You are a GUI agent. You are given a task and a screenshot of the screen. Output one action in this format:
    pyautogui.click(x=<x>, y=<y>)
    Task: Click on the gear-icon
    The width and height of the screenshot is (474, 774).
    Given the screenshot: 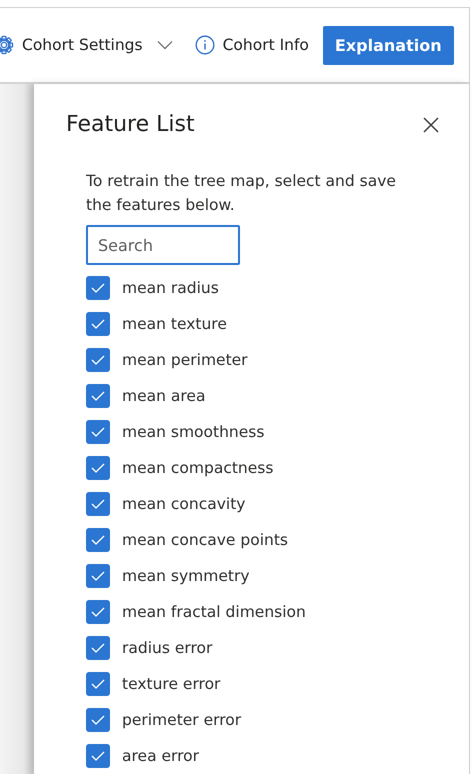 What is the action you would take?
    pyautogui.click(x=7, y=45)
    